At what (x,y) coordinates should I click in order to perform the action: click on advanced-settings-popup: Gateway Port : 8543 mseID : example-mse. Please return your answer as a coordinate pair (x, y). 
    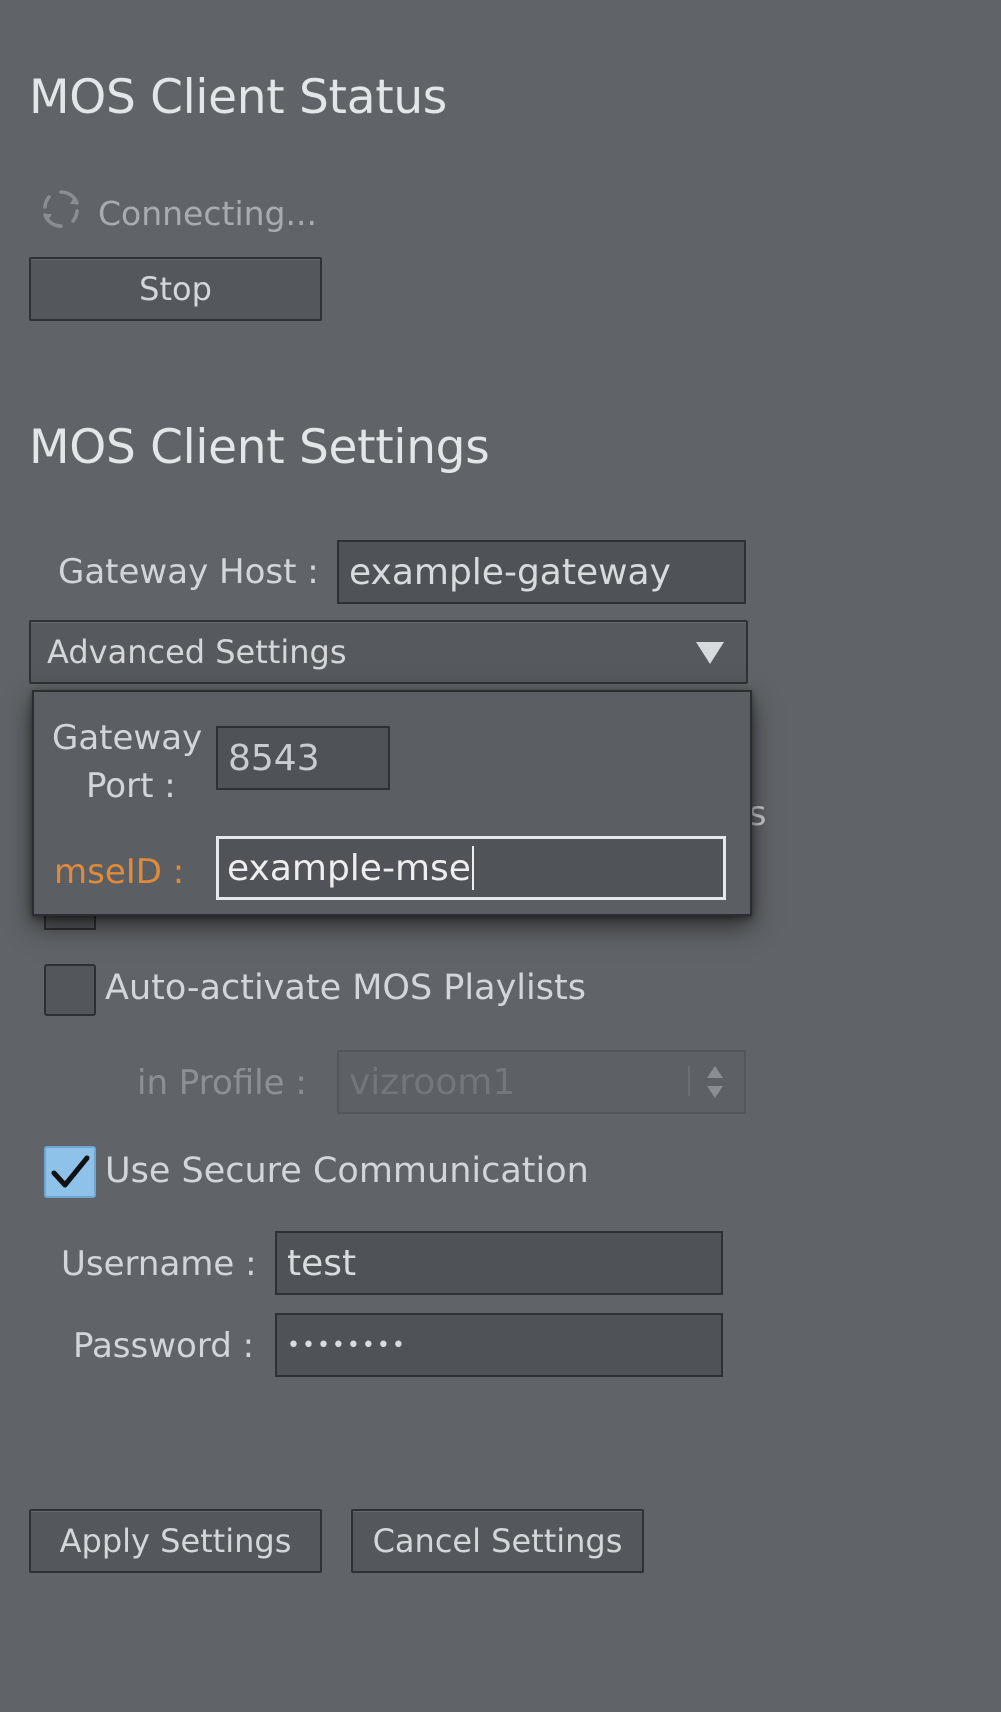
    Looking at the image, I should click on (392, 803).